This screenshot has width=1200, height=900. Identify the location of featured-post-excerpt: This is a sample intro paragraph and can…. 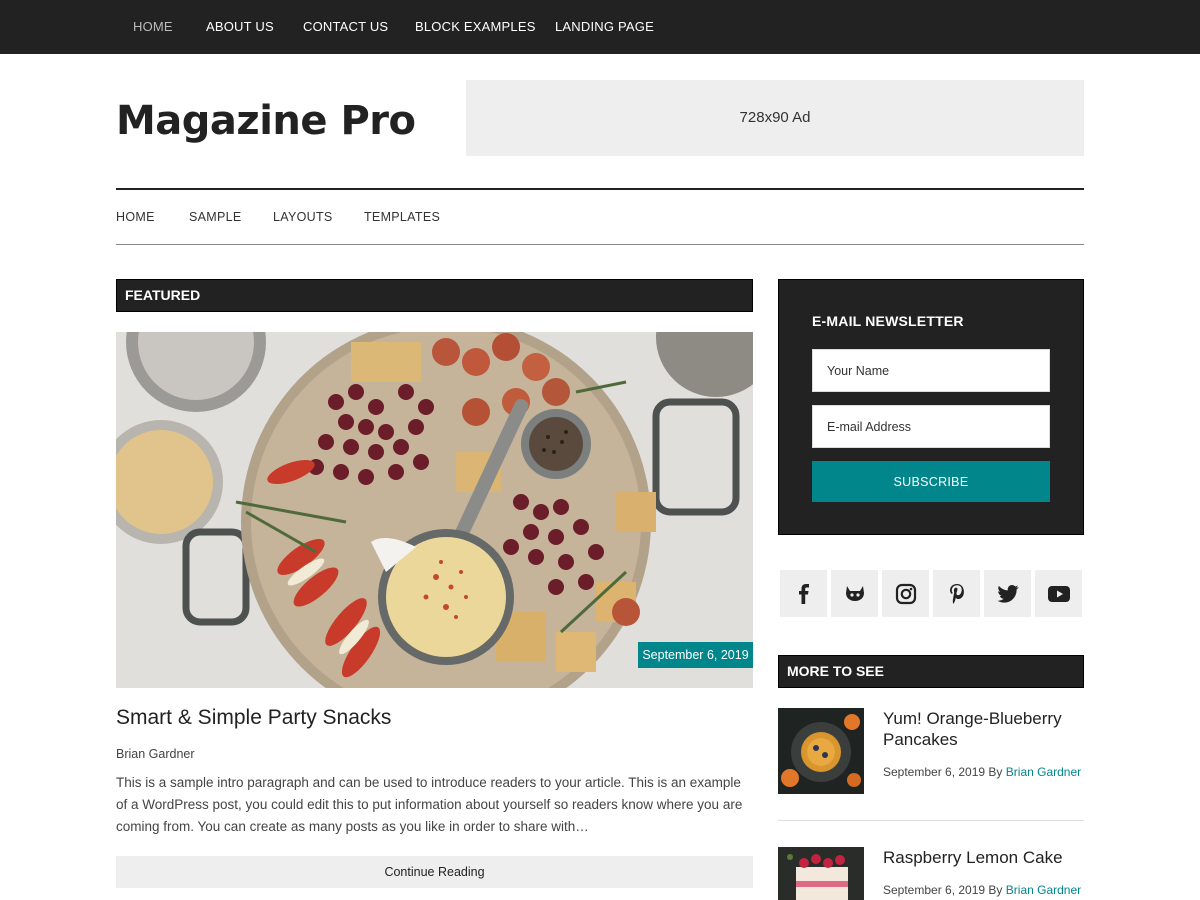
(429, 804).